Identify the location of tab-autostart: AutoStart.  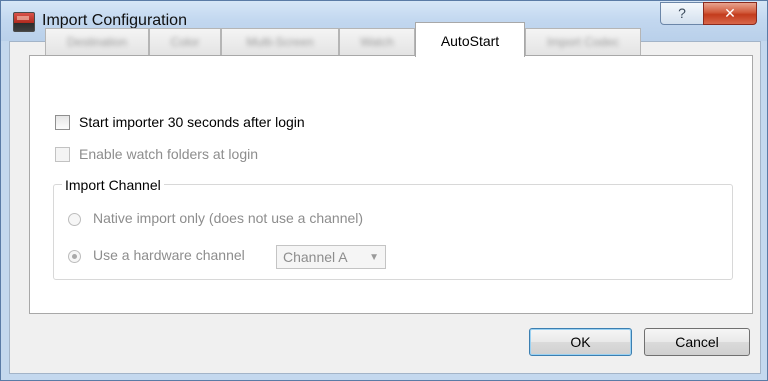
(470, 39).